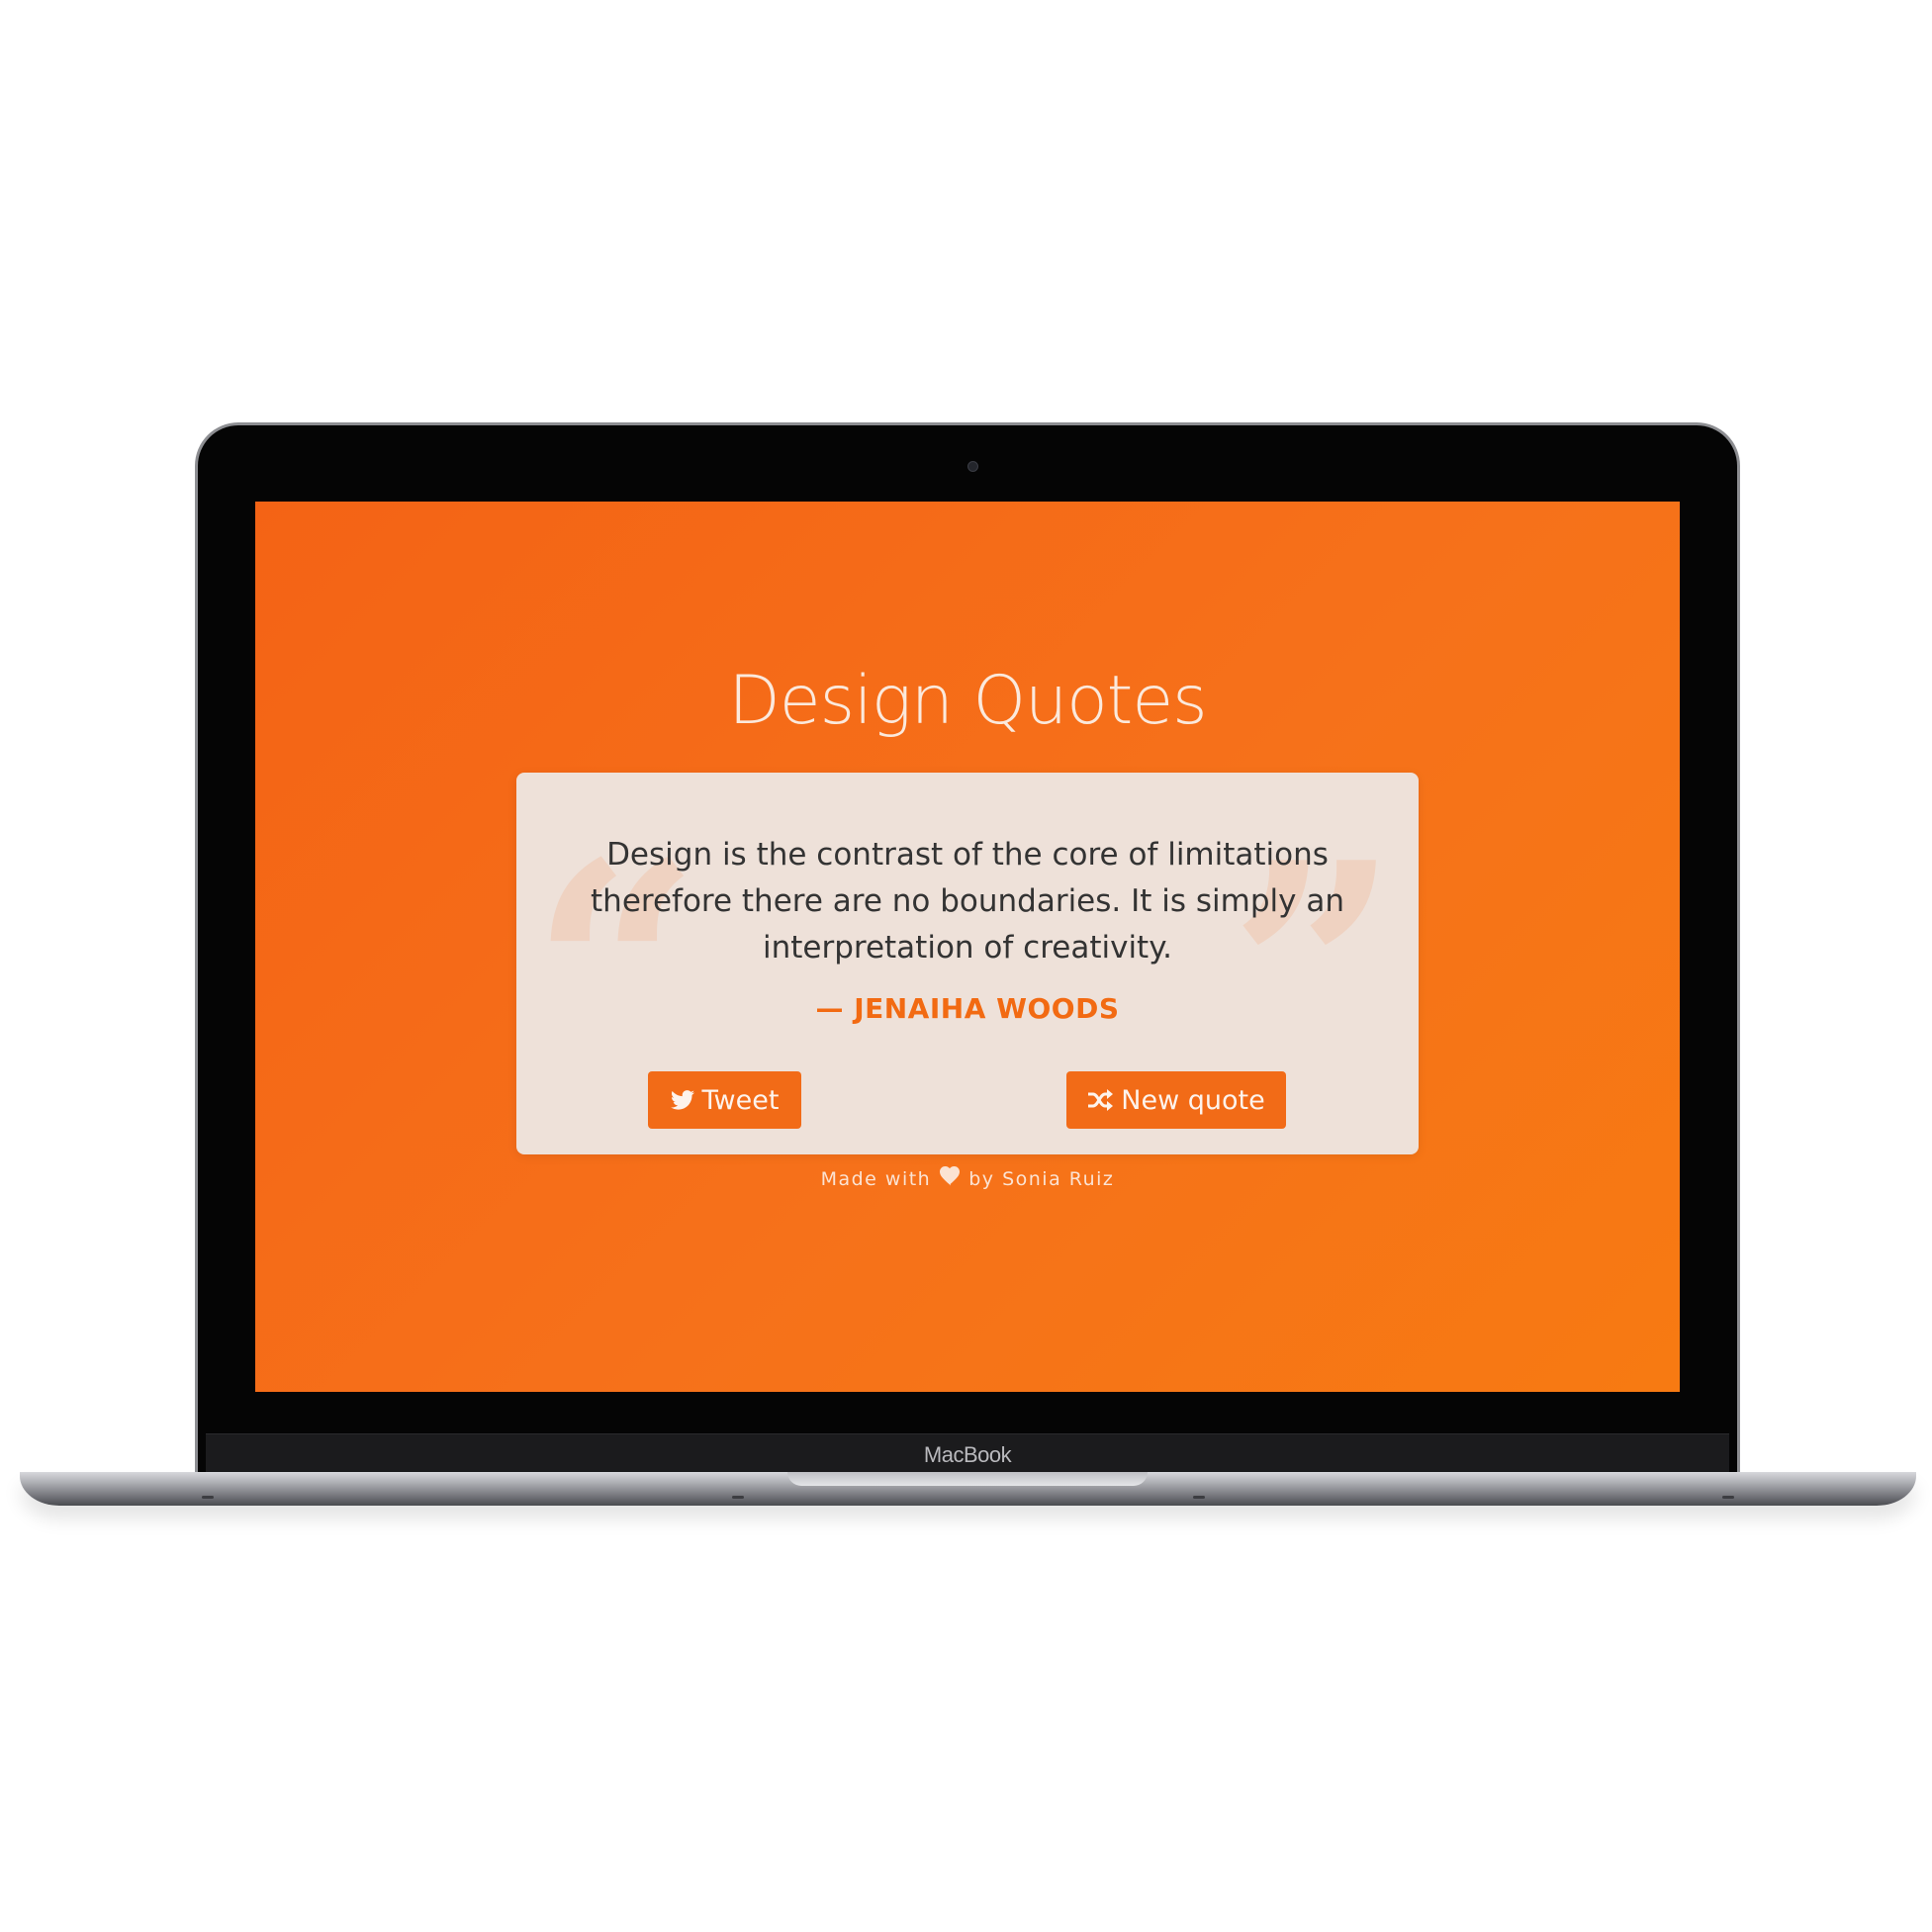 The image size is (1932, 1932). What do you see at coordinates (740, 1100) in the screenshot?
I see `tweet-button-label: Tweet` at bounding box center [740, 1100].